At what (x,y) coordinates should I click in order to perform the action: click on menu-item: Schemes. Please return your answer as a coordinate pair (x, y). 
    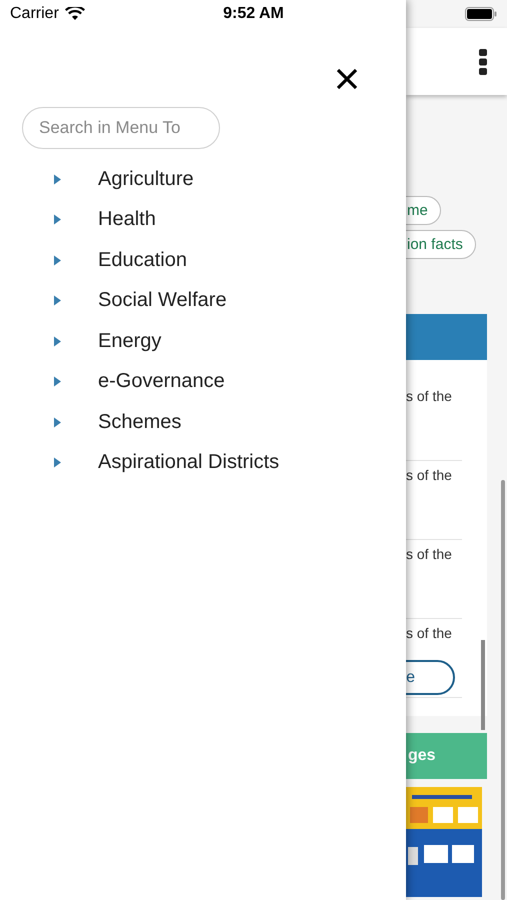
    Looking at the image, I should click on (140, 422).